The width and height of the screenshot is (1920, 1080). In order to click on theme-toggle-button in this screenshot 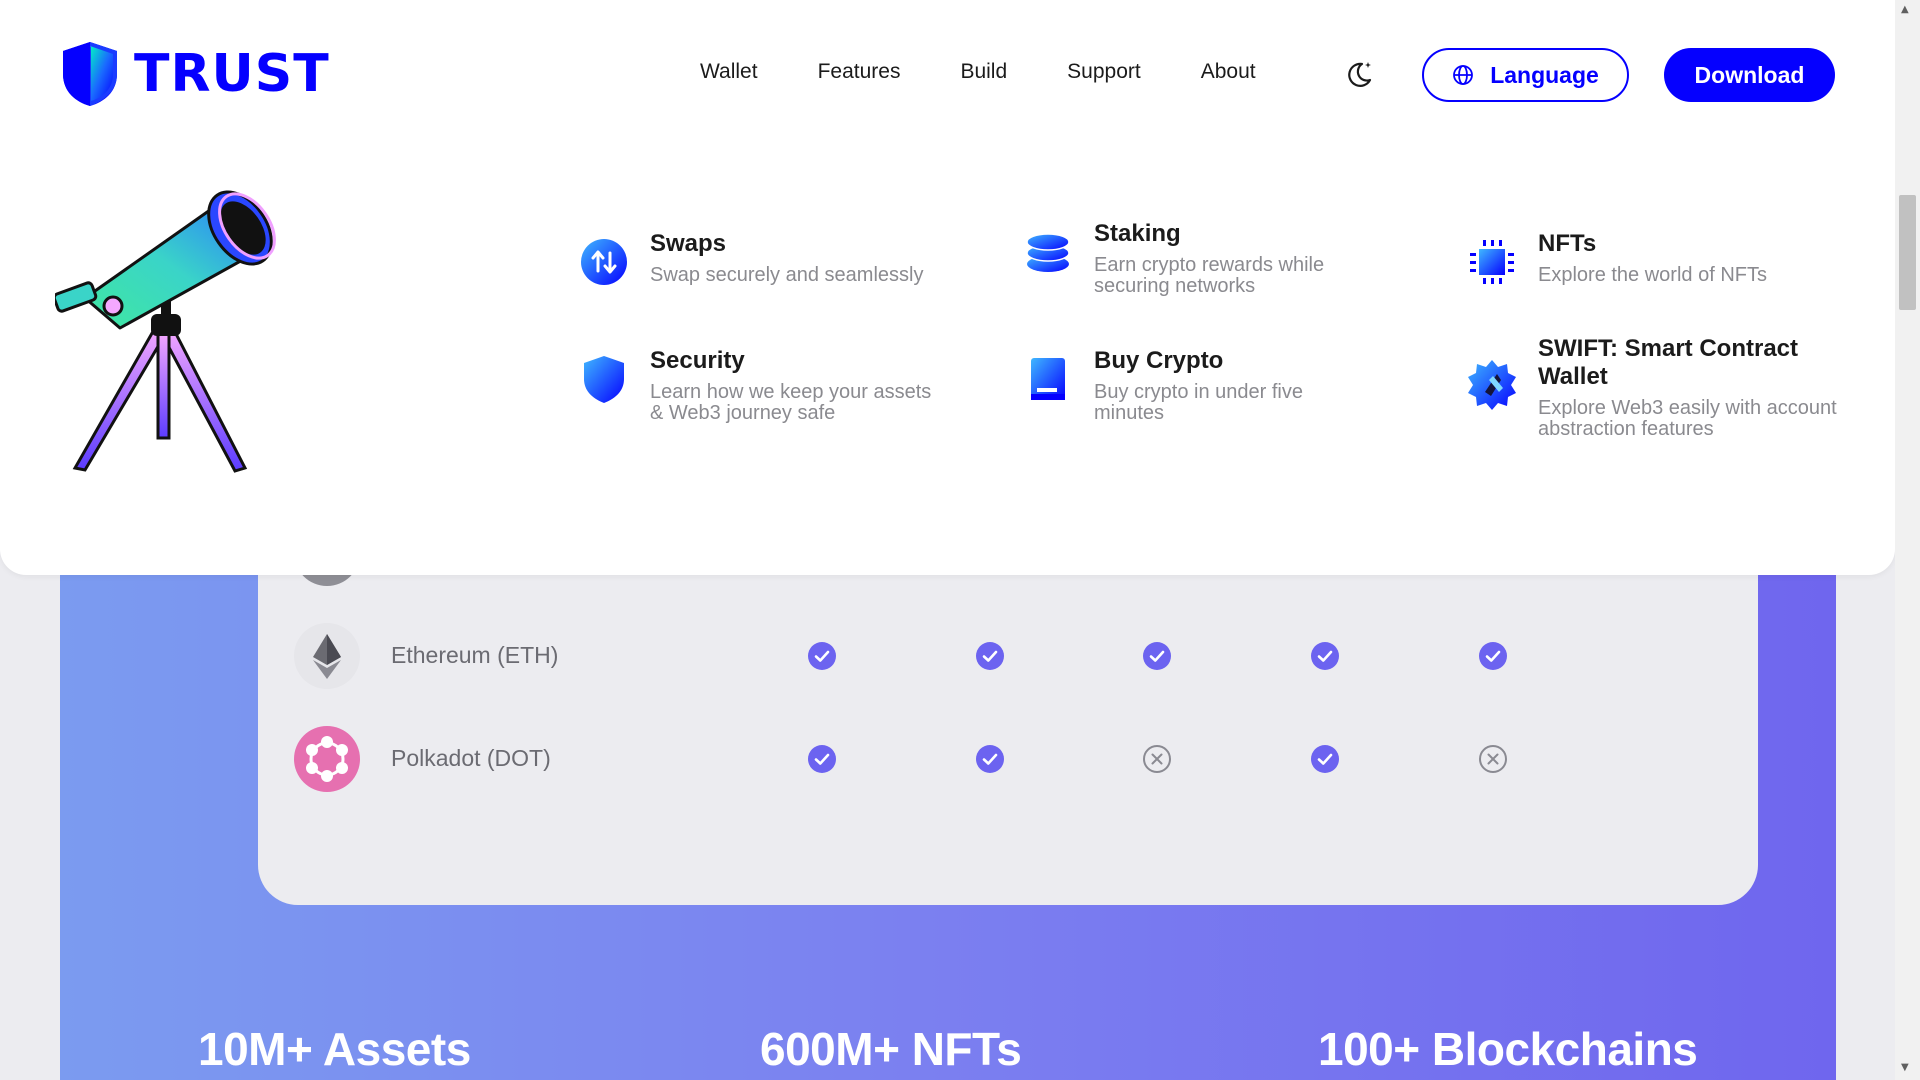, I will do `click(1359, 75)`.